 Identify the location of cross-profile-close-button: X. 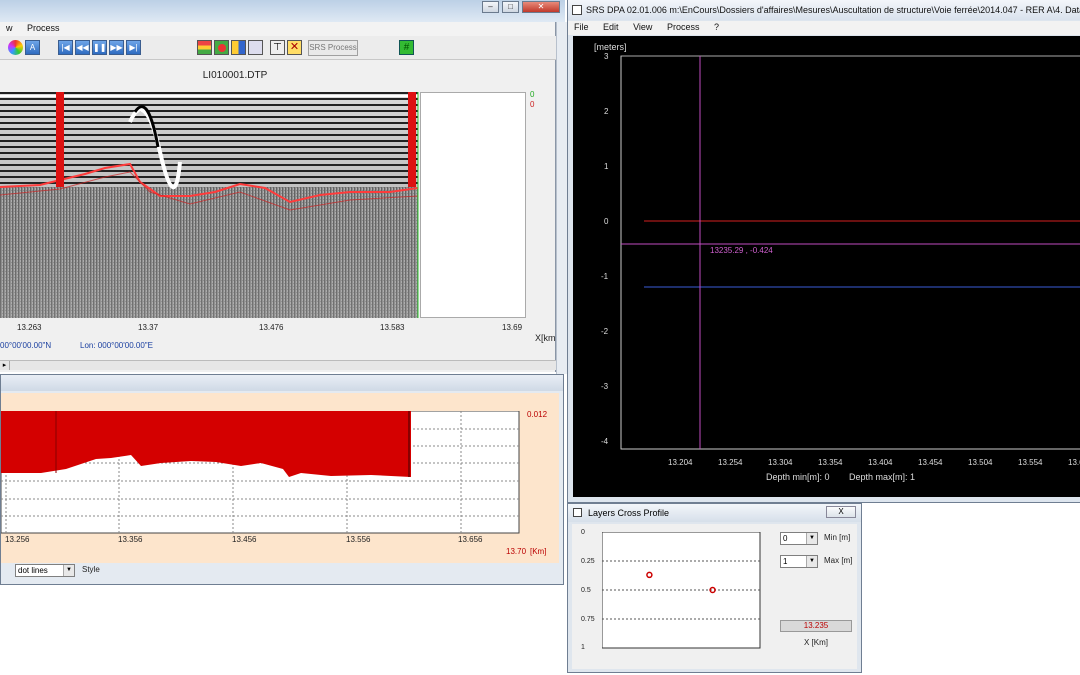
(841, 512).